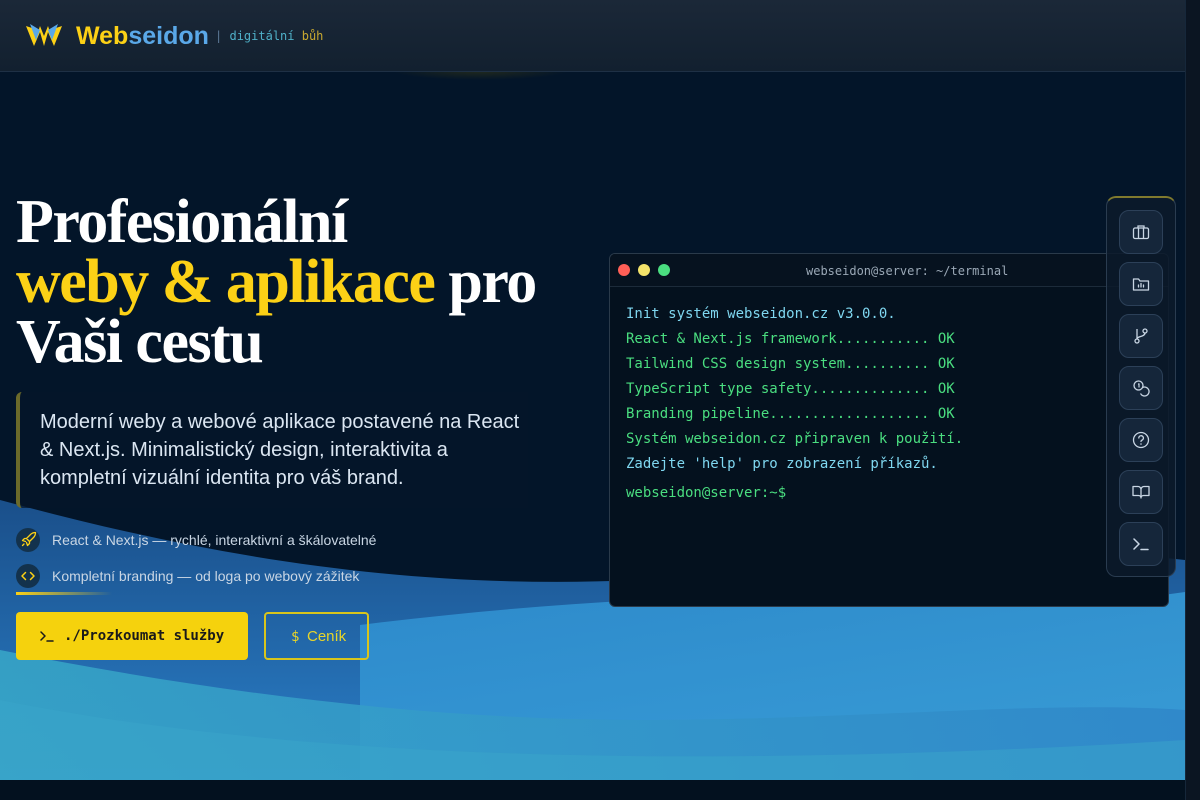 Image resolution: width=1200 pixels, height=800 pixels. I want to click on folder-chart-icon, so click(1141, 284).